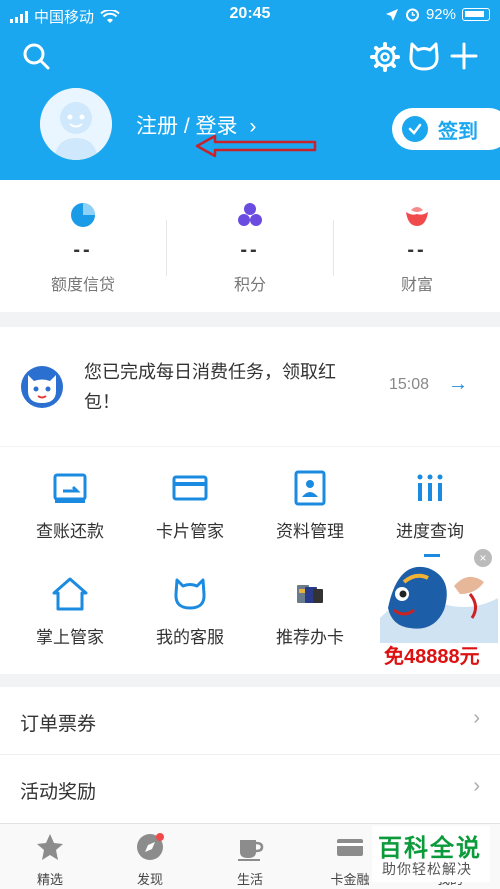 This screenshot has width=500, height=889. Describe the element at coordinates (427, 869) in the screenshot. I see `watermark-subtitle: 助你轻松解决` at that location.